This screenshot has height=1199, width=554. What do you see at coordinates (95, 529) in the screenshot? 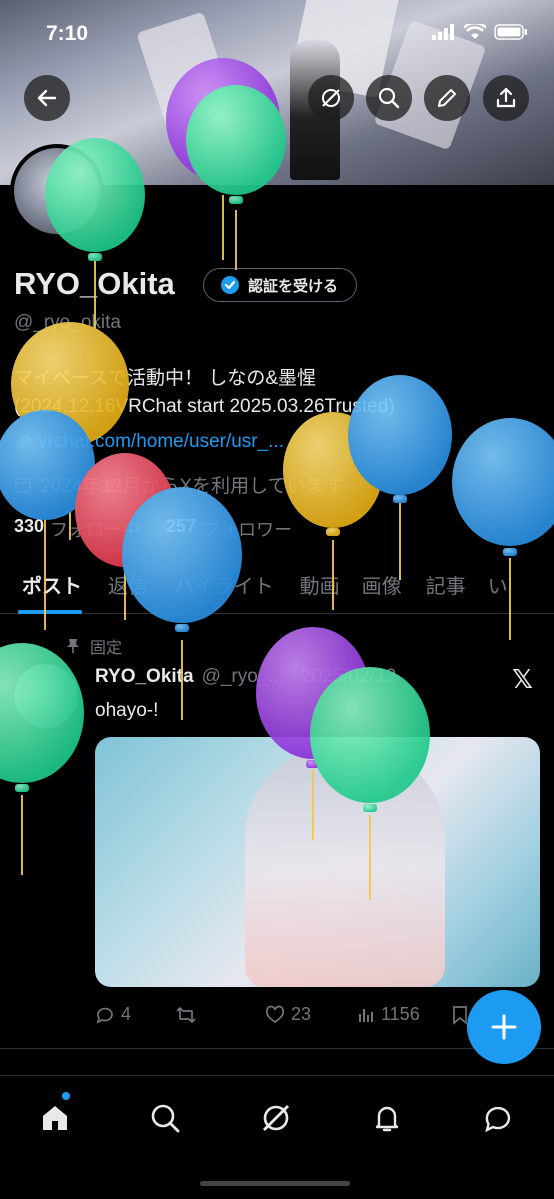
I see `following-label: フォロー中` at bounding box center [95, 529].